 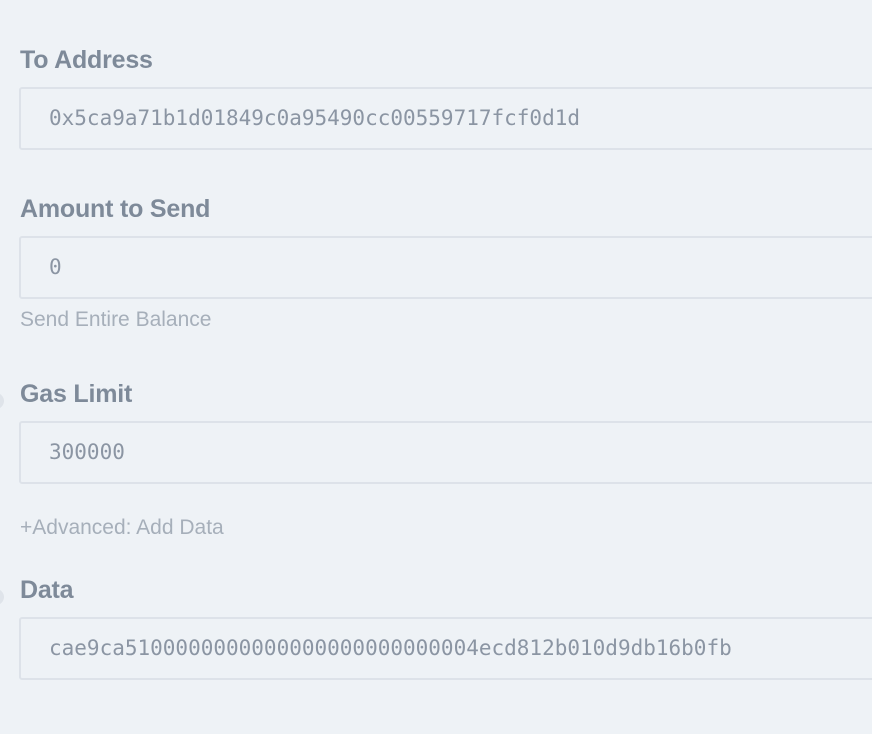 What do you see at coordinates (115, 209) in the screenshot?
I see `amount-label: Amount to Send` at bounding box center [115, 209].